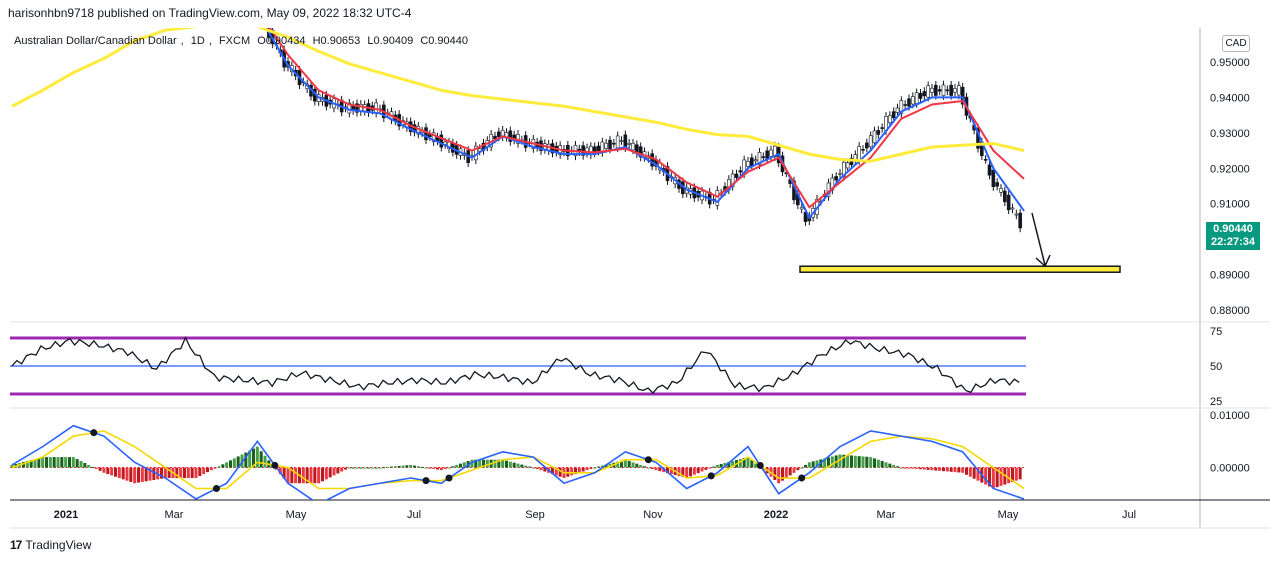 The width and height of the screenshot is (1280, 563). I want to click on footer-brand: 17 TradingView, so click(50, 545).